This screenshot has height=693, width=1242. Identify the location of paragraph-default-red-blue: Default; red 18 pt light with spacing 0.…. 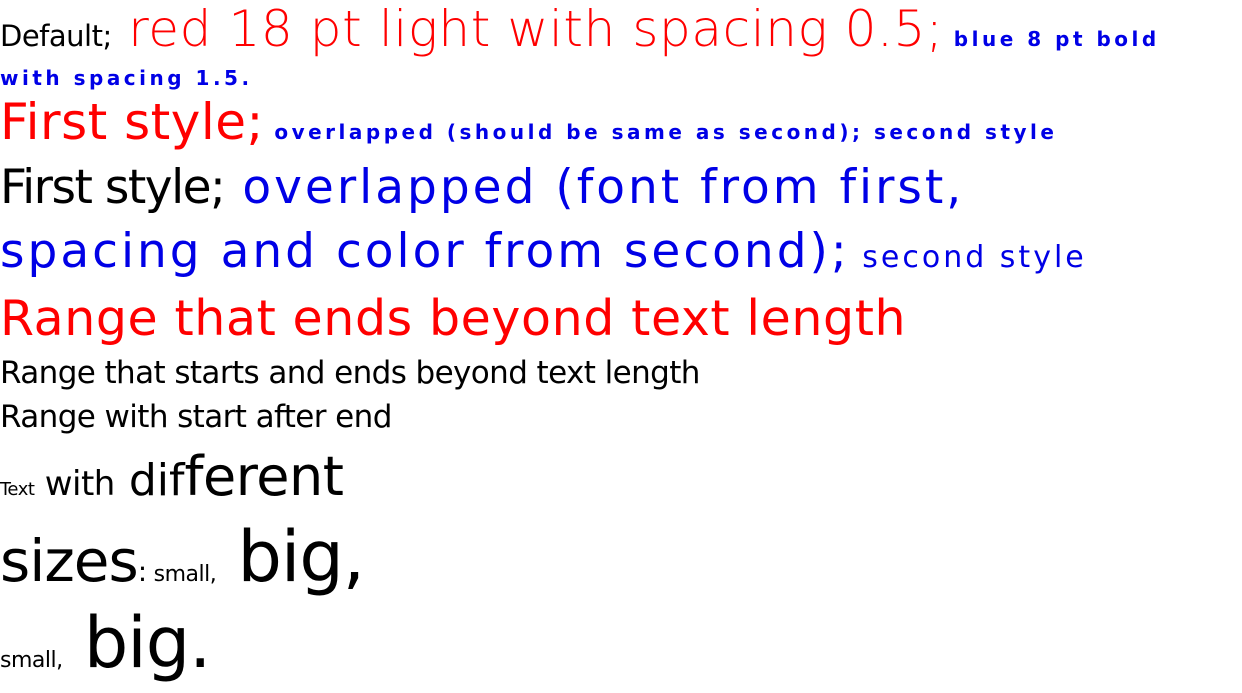
(580, 29).